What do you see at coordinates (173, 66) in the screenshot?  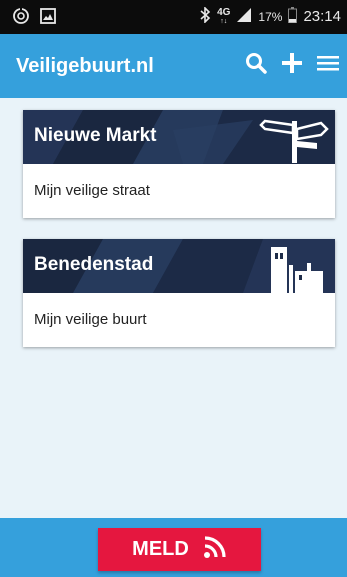 I see `app-bar: Veiligebuurt.nl` at bounding box center [173, 66].